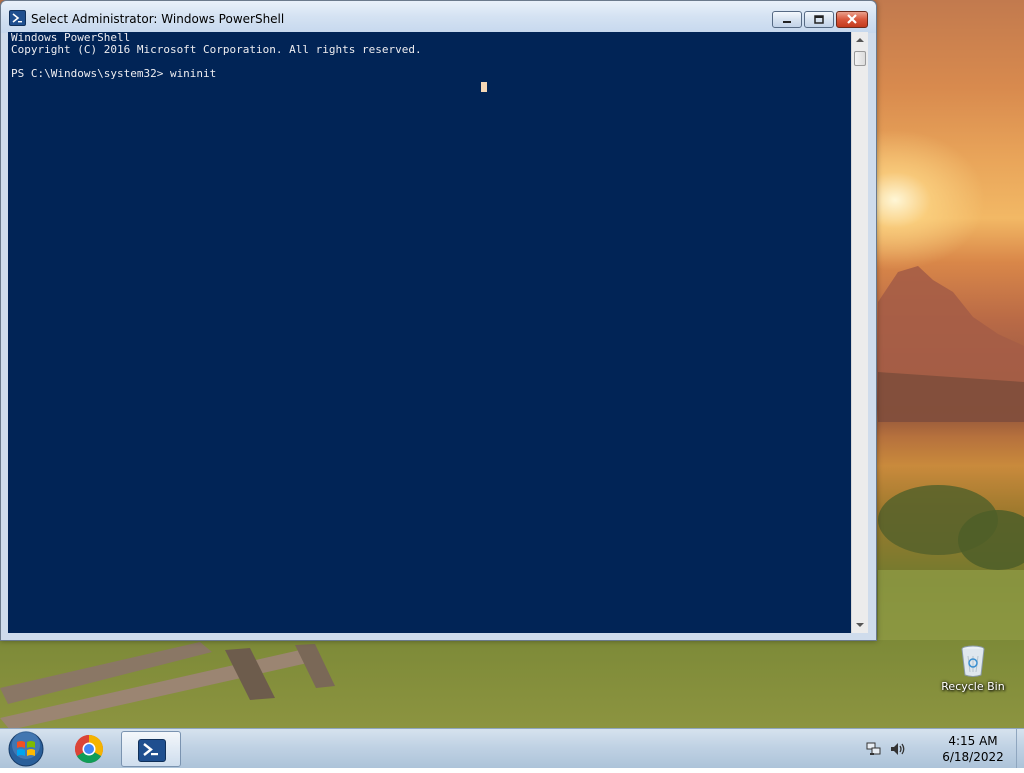  I want to click on wallpaper-mountain, so click(951, 344).